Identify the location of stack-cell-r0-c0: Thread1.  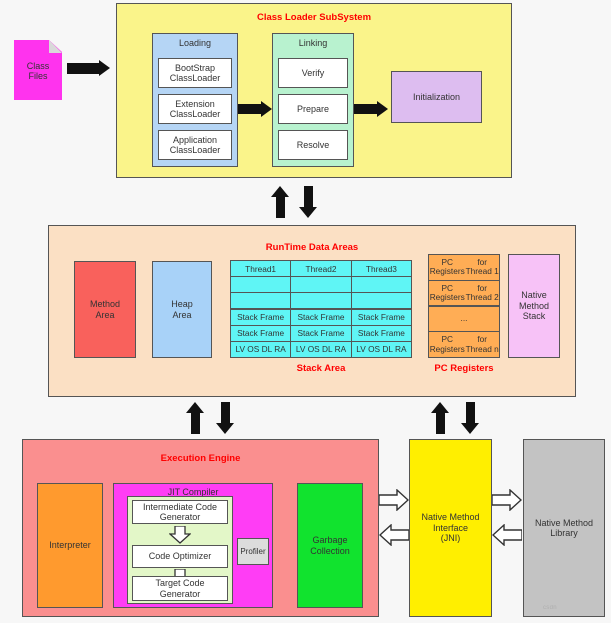
(261, 268).